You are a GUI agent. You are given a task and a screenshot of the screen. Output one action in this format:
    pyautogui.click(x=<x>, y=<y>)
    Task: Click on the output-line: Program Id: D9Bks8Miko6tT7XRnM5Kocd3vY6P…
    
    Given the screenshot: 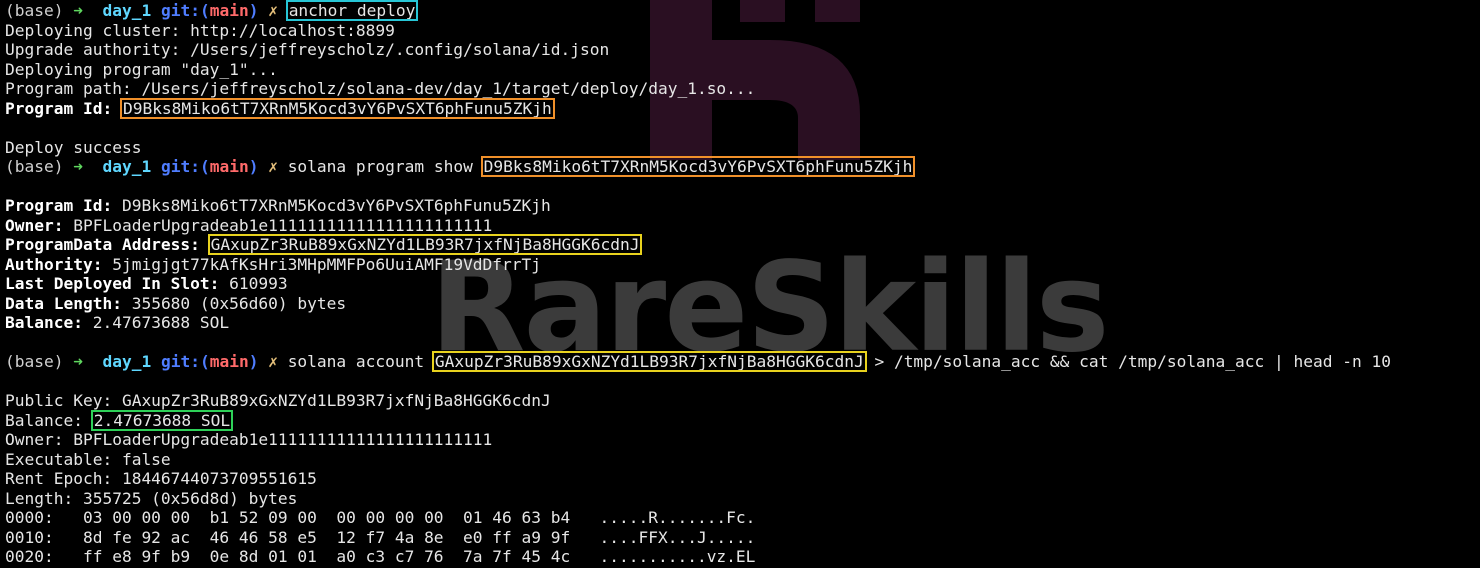 What is the action you would take?
    pyautogui.click(x=278, y=205)
    